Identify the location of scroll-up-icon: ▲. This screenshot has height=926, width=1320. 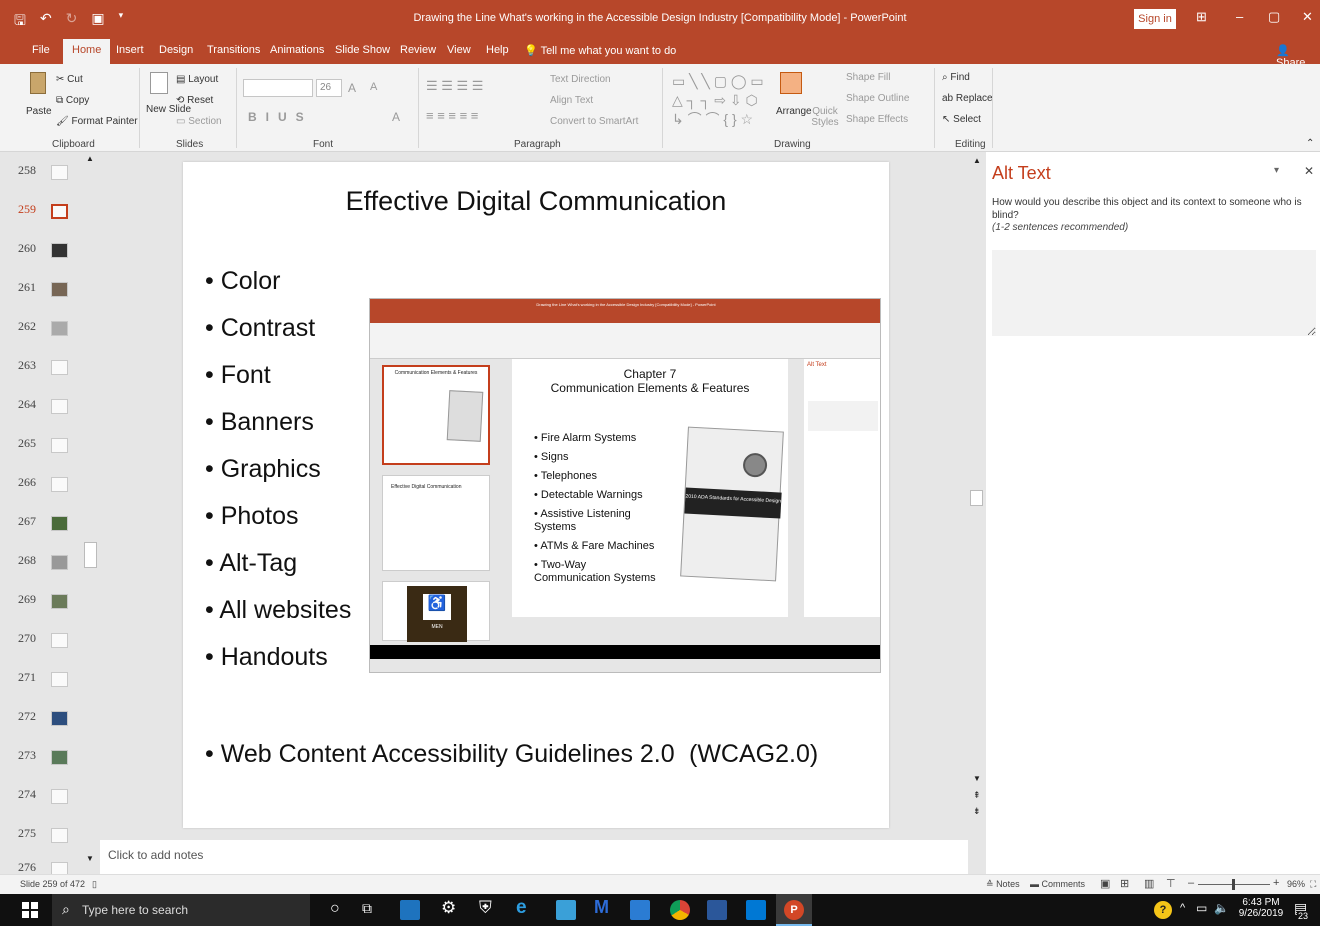
(977, 160).